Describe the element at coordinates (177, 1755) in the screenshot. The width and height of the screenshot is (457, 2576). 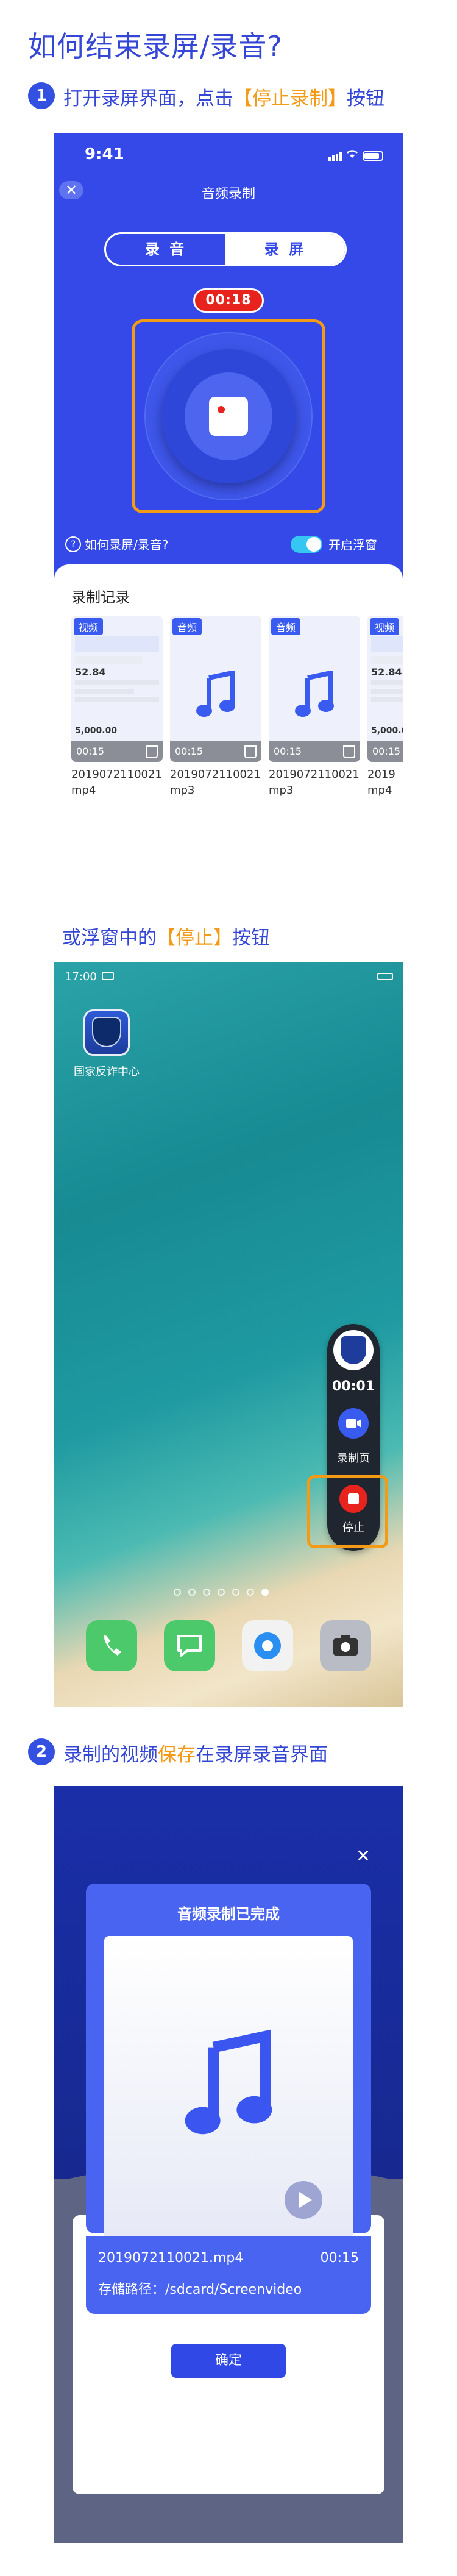
I see `step-2-highlight: 保存` at that location.